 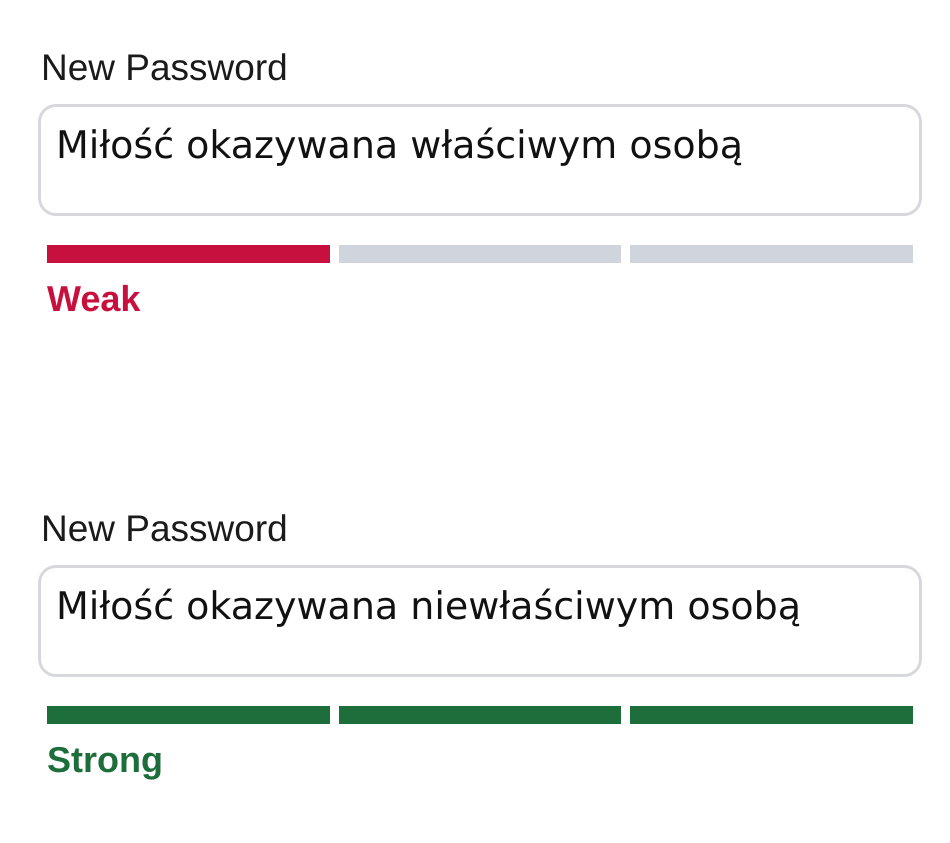 What do you see at coordinates (94, 299) in the screenshot?
I see `strength-label: Weak` at bounding box center [94, 299].